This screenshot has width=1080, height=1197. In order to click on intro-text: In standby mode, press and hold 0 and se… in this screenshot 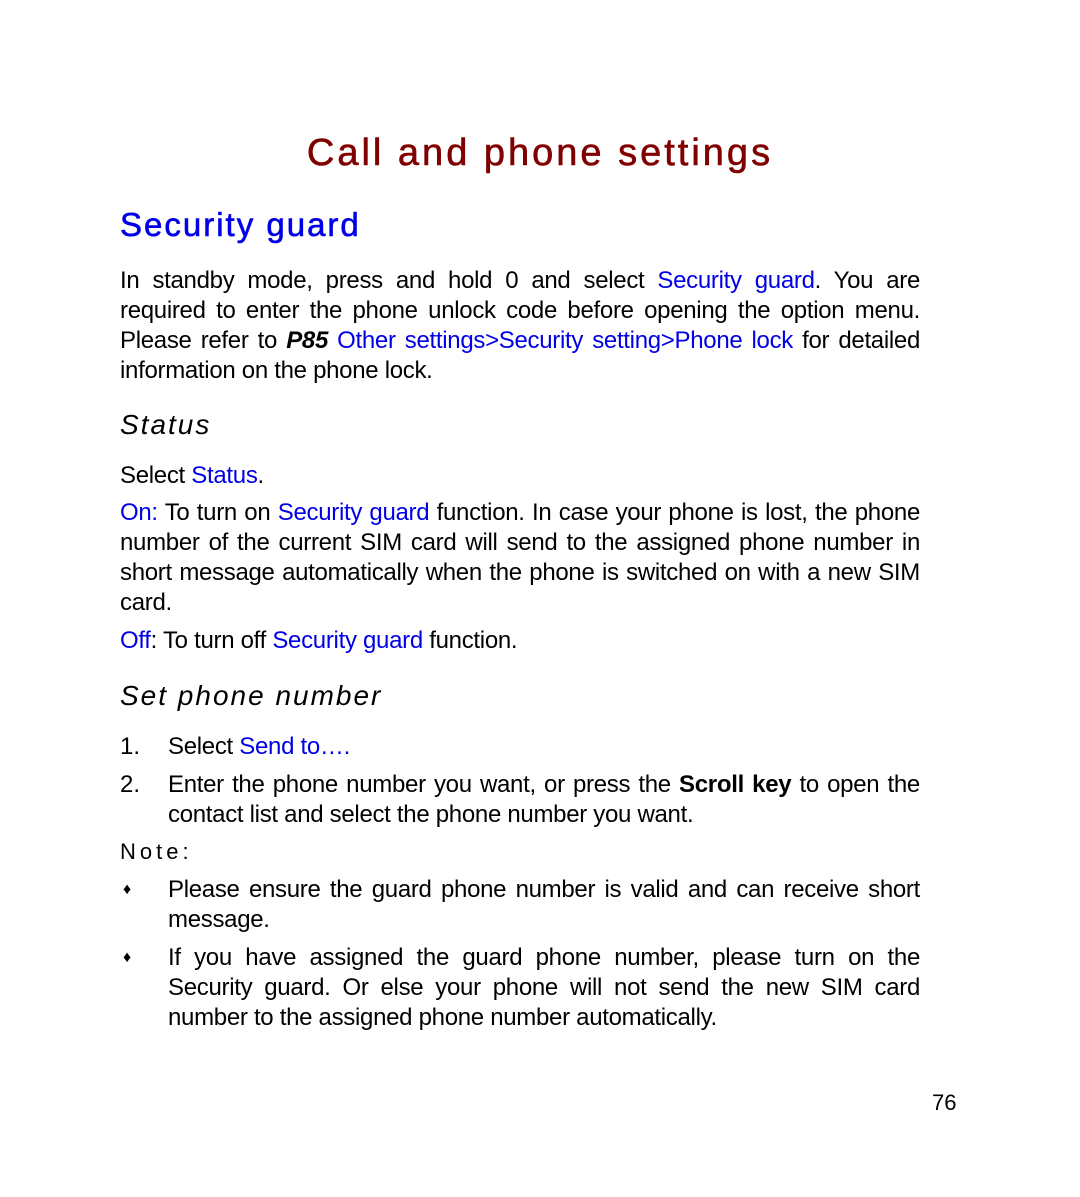, I will do `click(389, 280)`.